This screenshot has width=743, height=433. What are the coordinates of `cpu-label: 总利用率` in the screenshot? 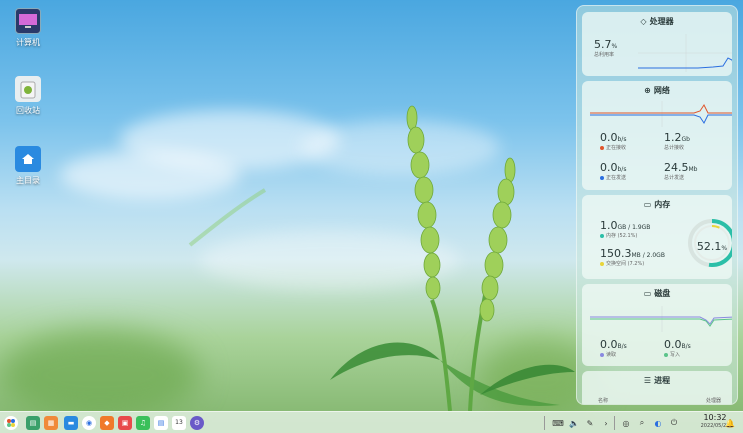 It's located at (604, 55).